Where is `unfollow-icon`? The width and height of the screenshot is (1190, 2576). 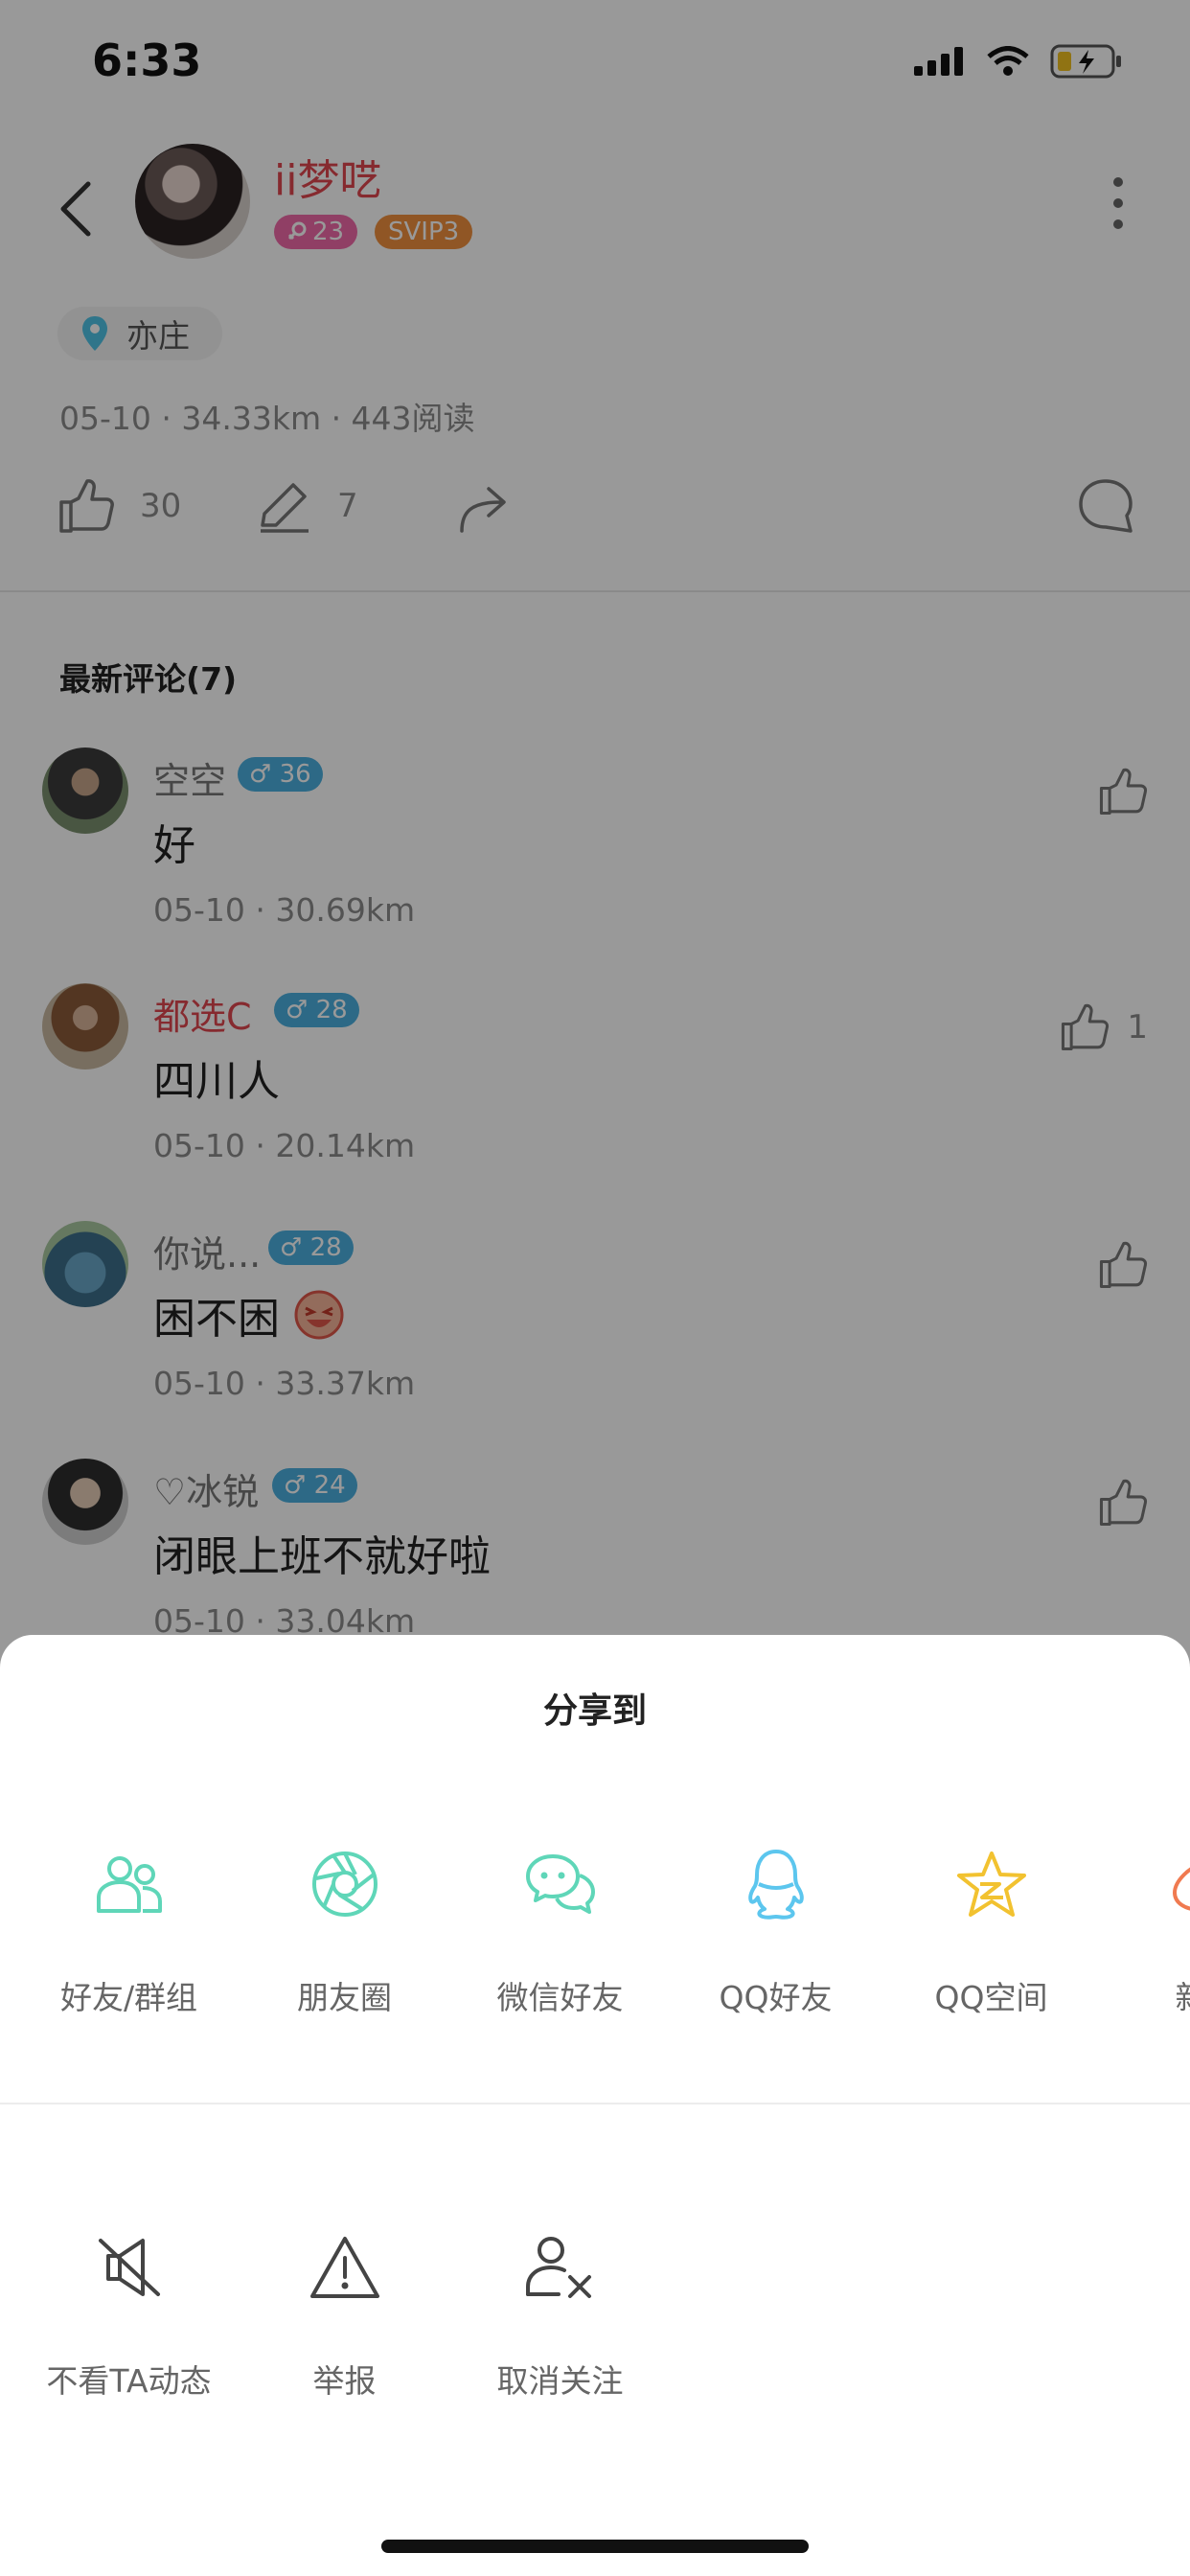 unfollow-icon is located at coordinates (558, 2267).